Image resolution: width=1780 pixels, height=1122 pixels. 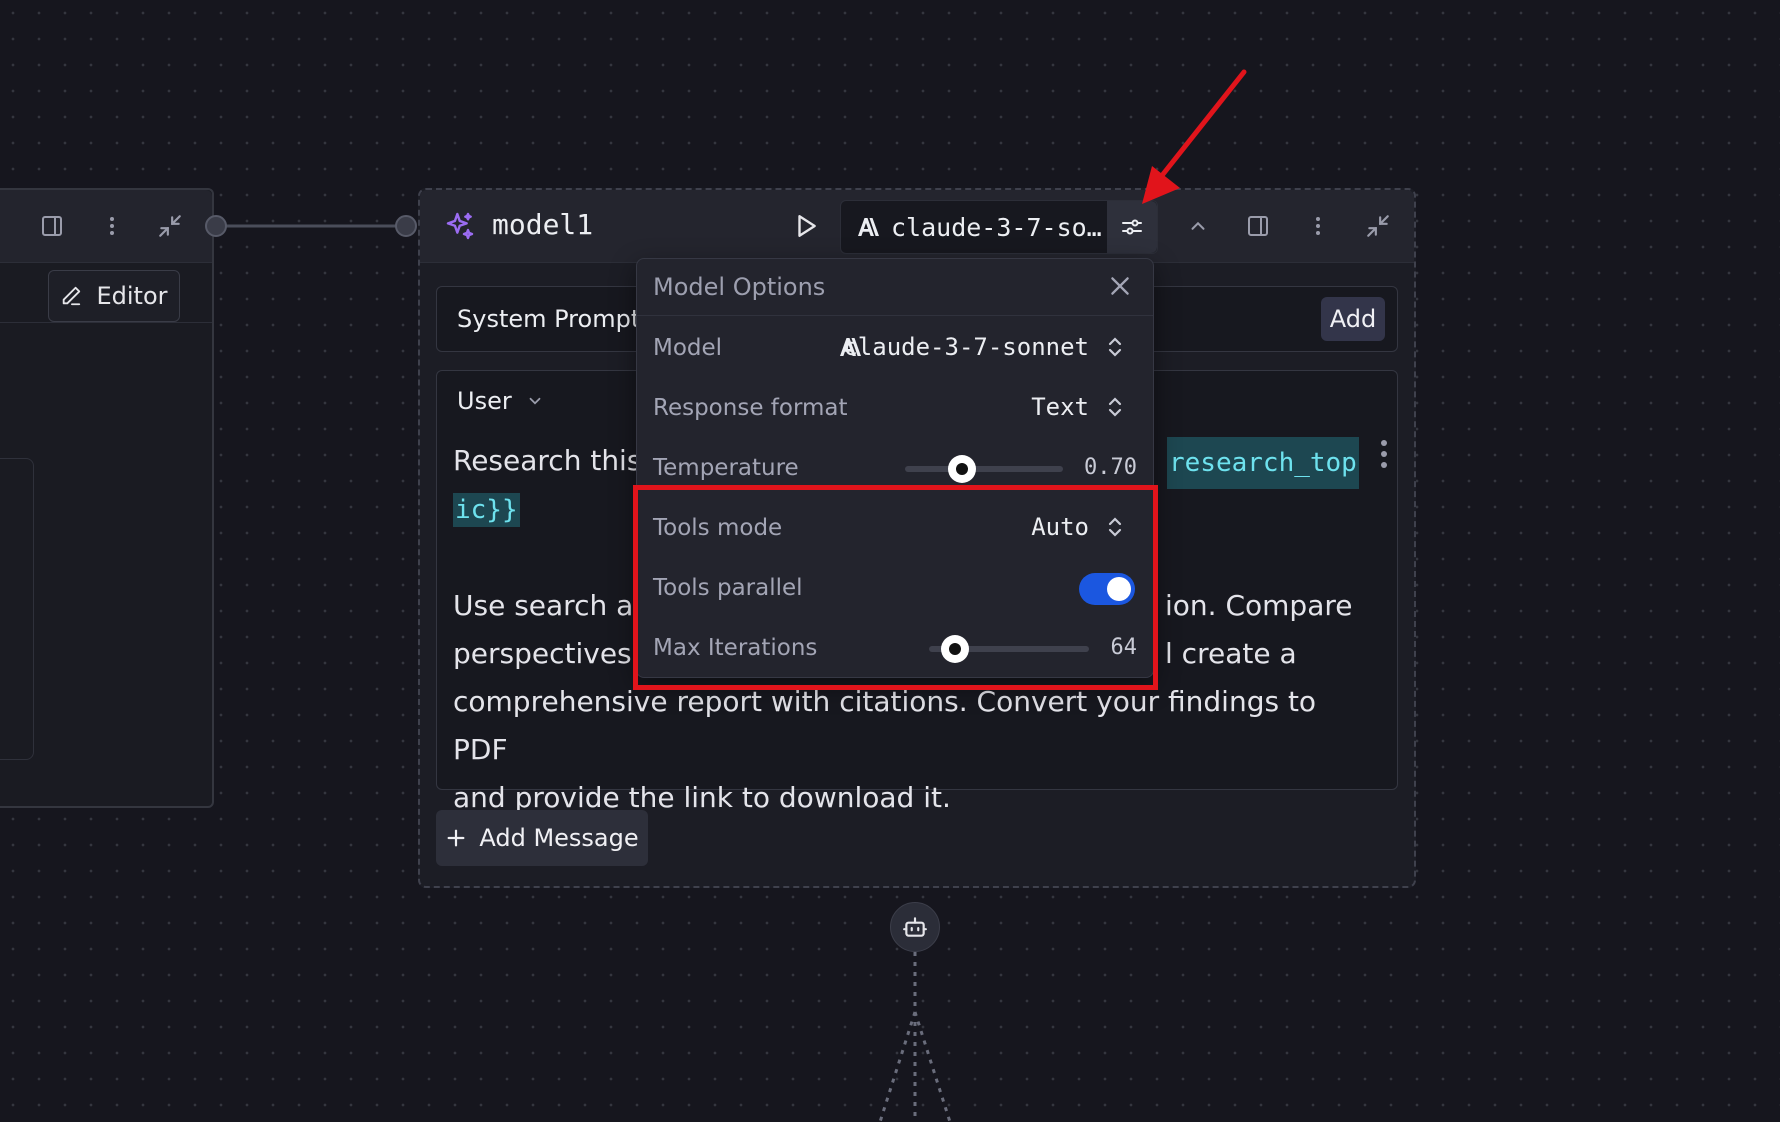 I want to click on add-system-prompt-button: Add, so click(x=1353, y=319).